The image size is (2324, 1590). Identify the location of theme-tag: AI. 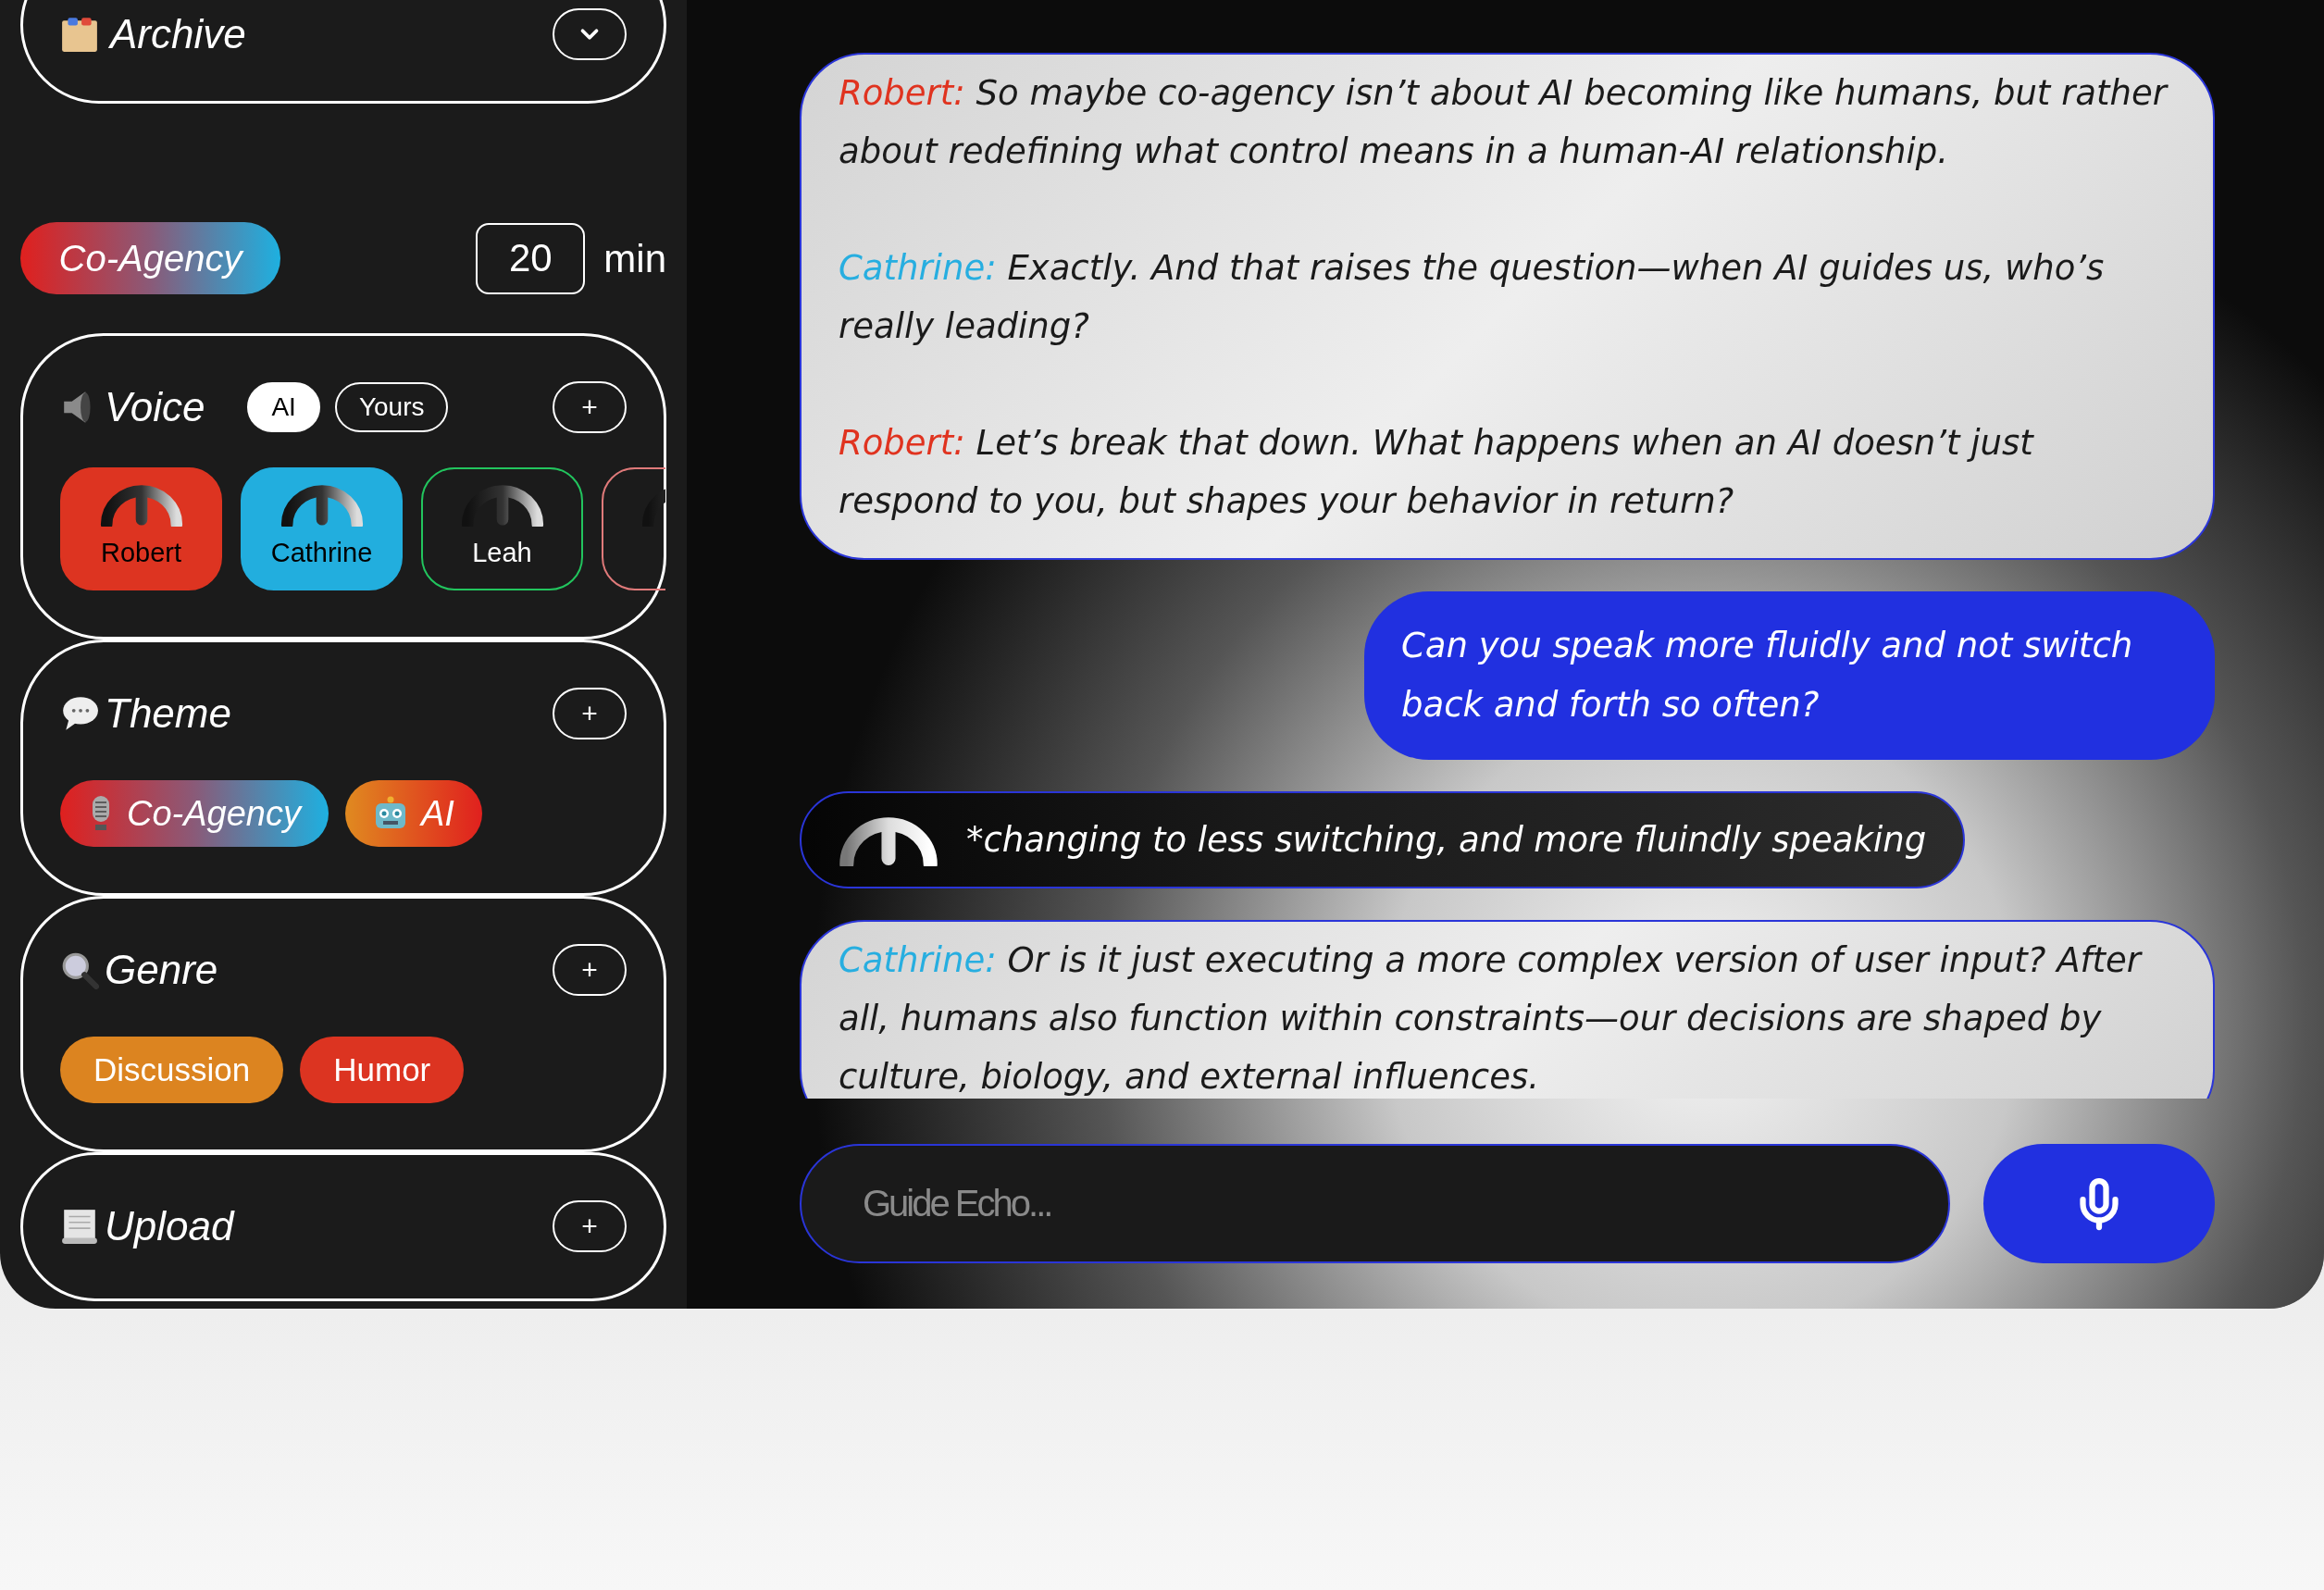
(414, 813).